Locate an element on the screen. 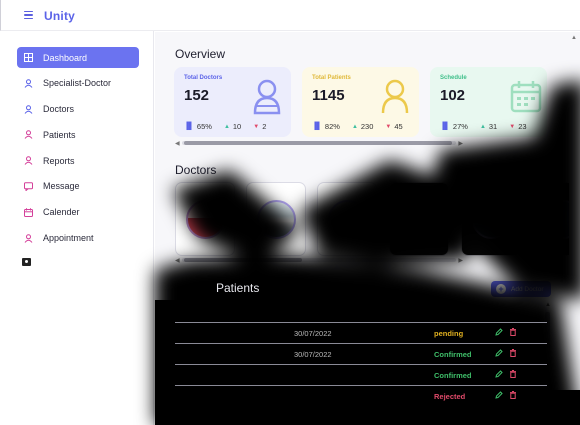  stat-card-doctors: Total Doctors 152 ▐▌ 65% ▲ 10 ▼ 2 is located at coordinates (232, 102).